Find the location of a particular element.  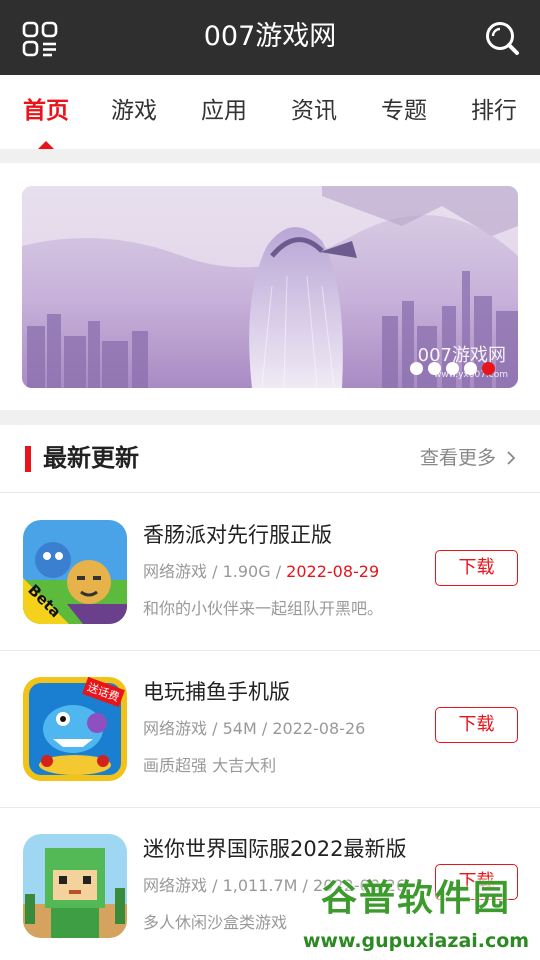

search-icon is located at coordinates (502, 38).